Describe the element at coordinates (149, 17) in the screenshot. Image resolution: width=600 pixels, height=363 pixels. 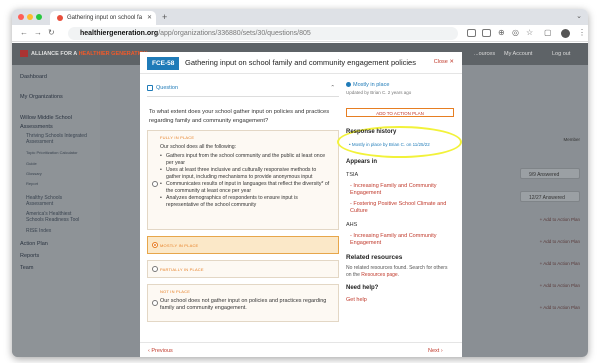
I see `close-tab-icon: ✕` at that location.